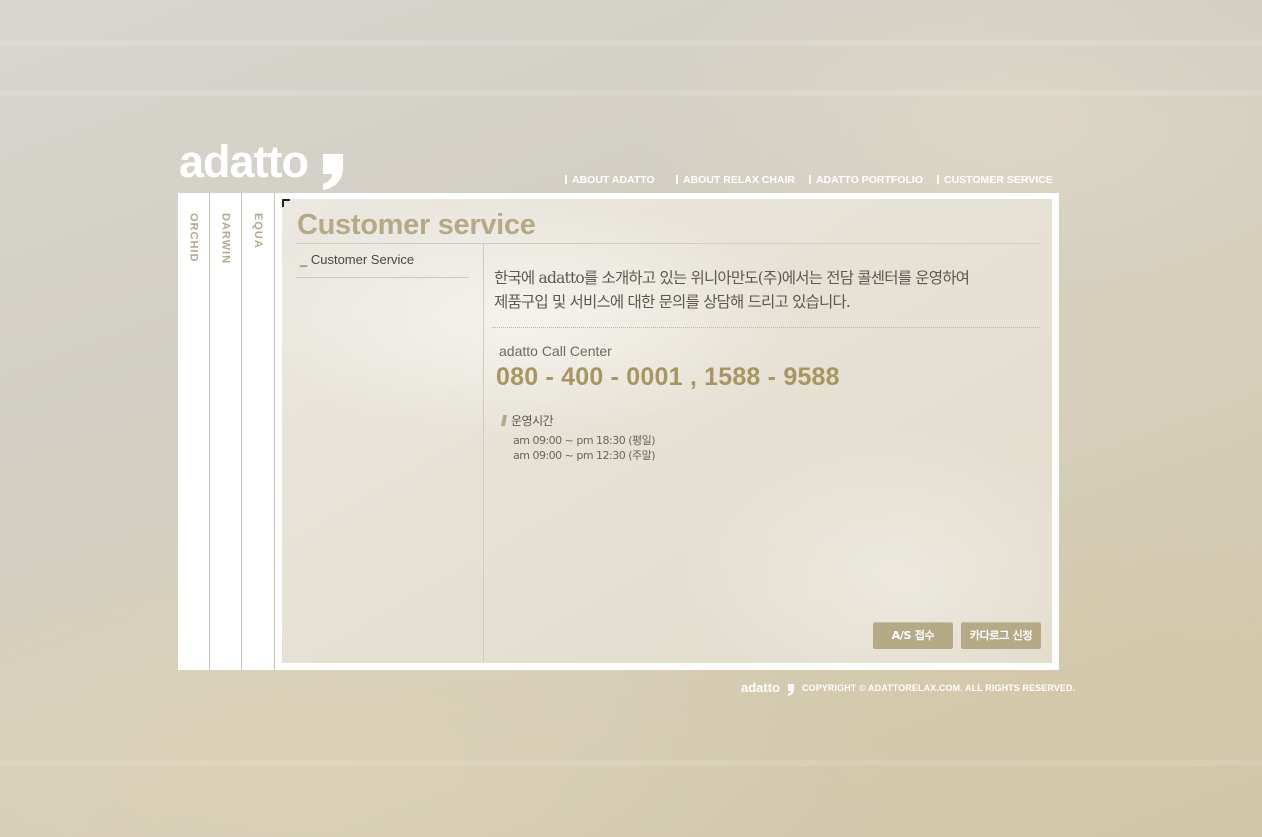 The image size is (1262, 837). I want to click on hours-weekend: am 09:00 ~ pm 12:30 (주말), so click(584, 455).